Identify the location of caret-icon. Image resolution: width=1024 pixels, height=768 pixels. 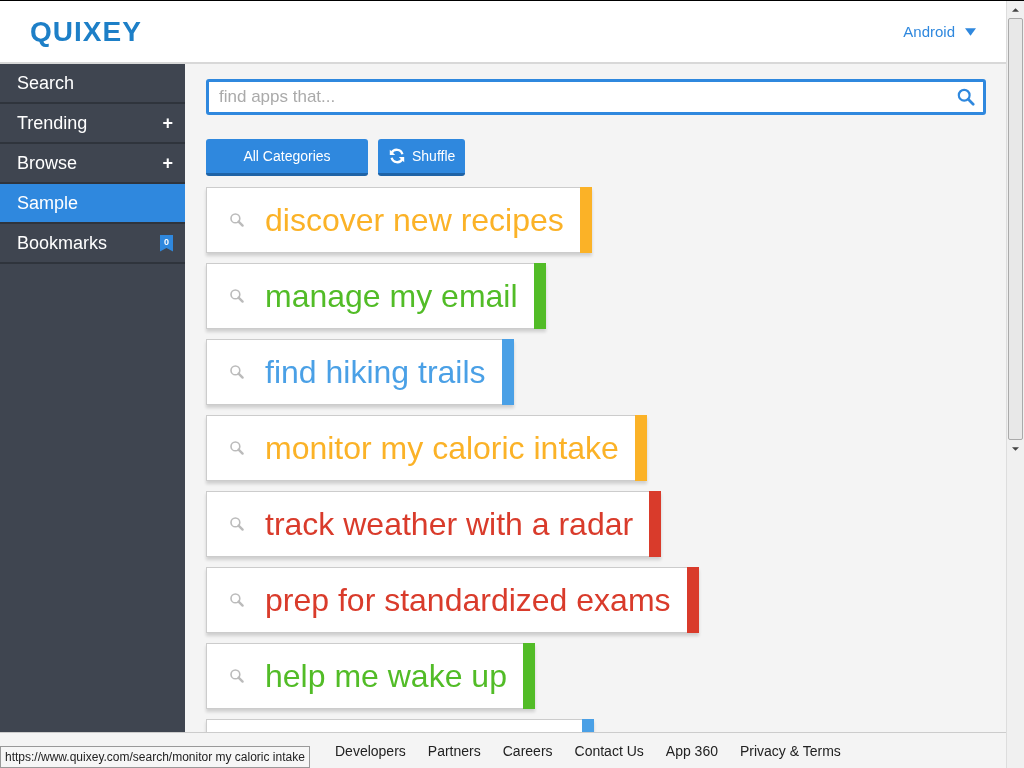
(970, 31).